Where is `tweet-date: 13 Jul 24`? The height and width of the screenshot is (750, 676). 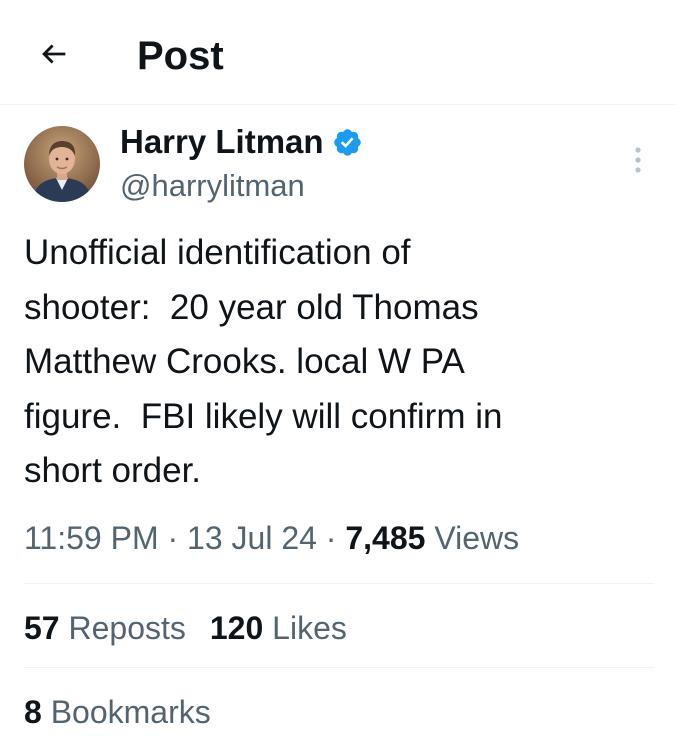 tweet-date: 13 Jul 24 is located at coordinates (252, 538).